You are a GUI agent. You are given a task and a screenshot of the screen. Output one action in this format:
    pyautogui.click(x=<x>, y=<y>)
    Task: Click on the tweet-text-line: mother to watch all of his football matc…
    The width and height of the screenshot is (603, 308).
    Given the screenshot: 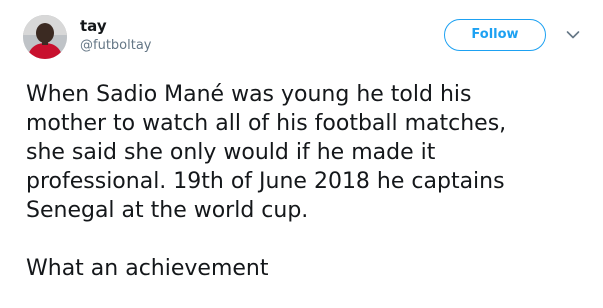 What is the action you would take?
    pyautogui.click(x=266, y=123)
    